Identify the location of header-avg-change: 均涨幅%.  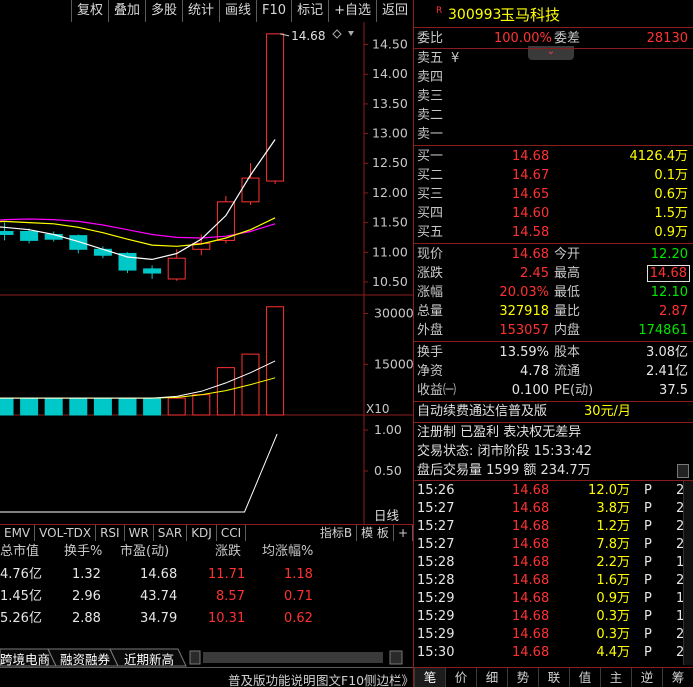
(287, 552).